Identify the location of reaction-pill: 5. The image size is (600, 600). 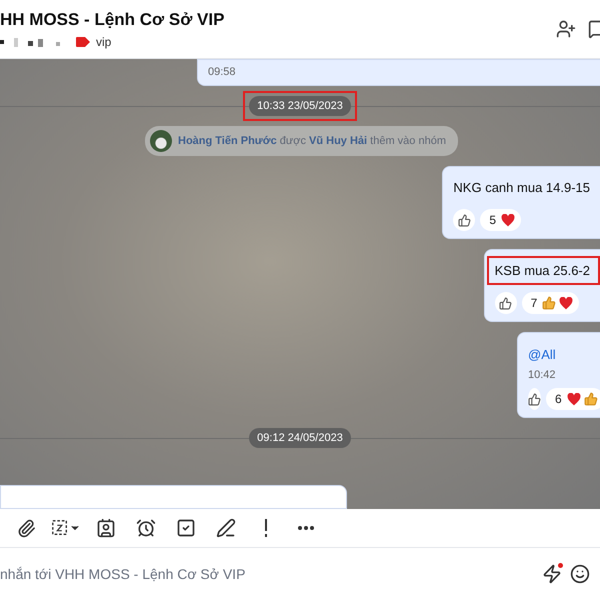
(501, 220).